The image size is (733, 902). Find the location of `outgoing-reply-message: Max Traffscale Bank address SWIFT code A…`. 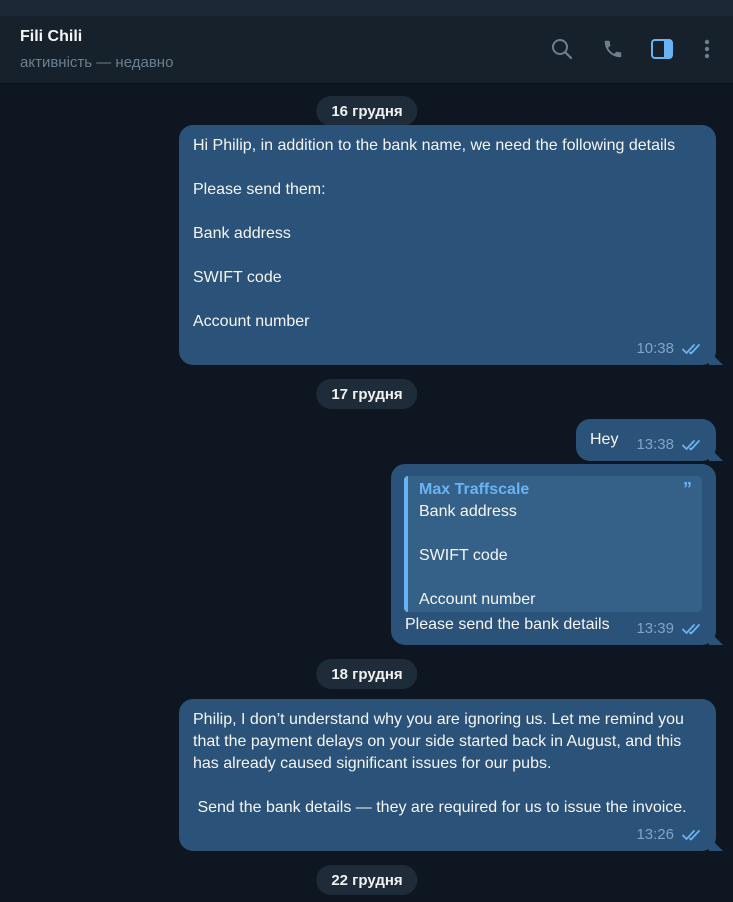

outgoing-reply-message: Max Traffscale Bank address SWIFT code A… is located at coordinates (557, 554).